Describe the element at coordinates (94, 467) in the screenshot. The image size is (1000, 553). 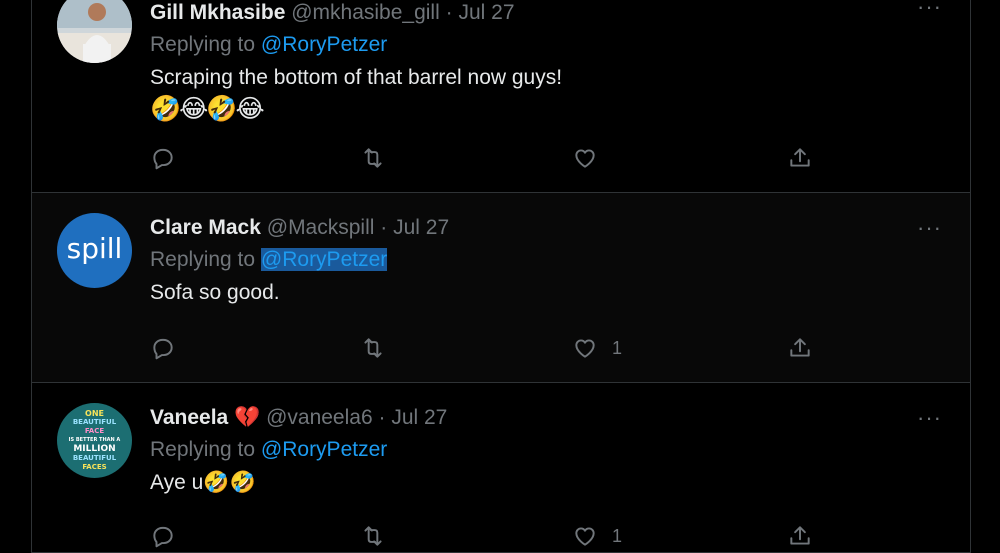
I see `avatar-line: FACES` at that location.